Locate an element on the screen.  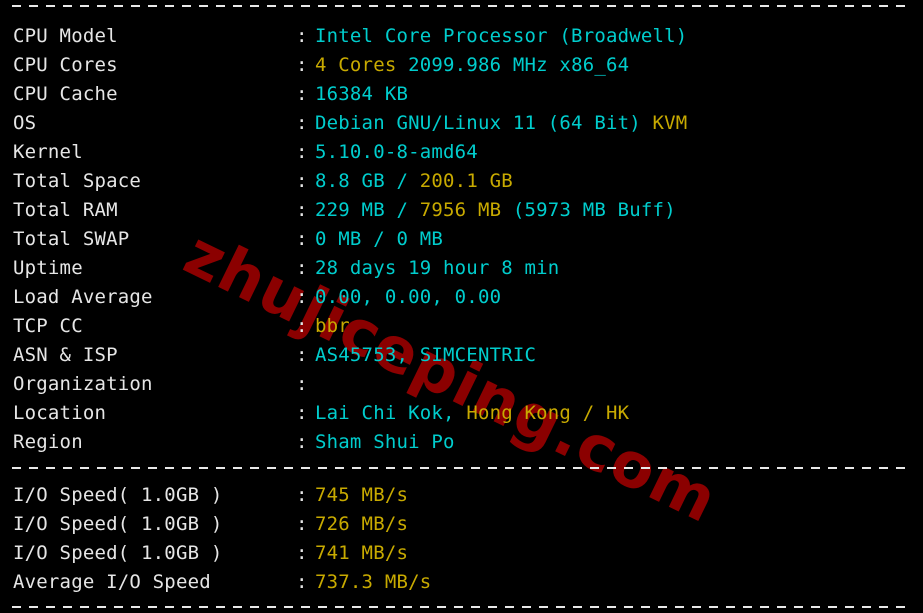
io-speed-row: I/O Speed( 1.0GB ):741 MB/s is located at coordinates (461, 553).